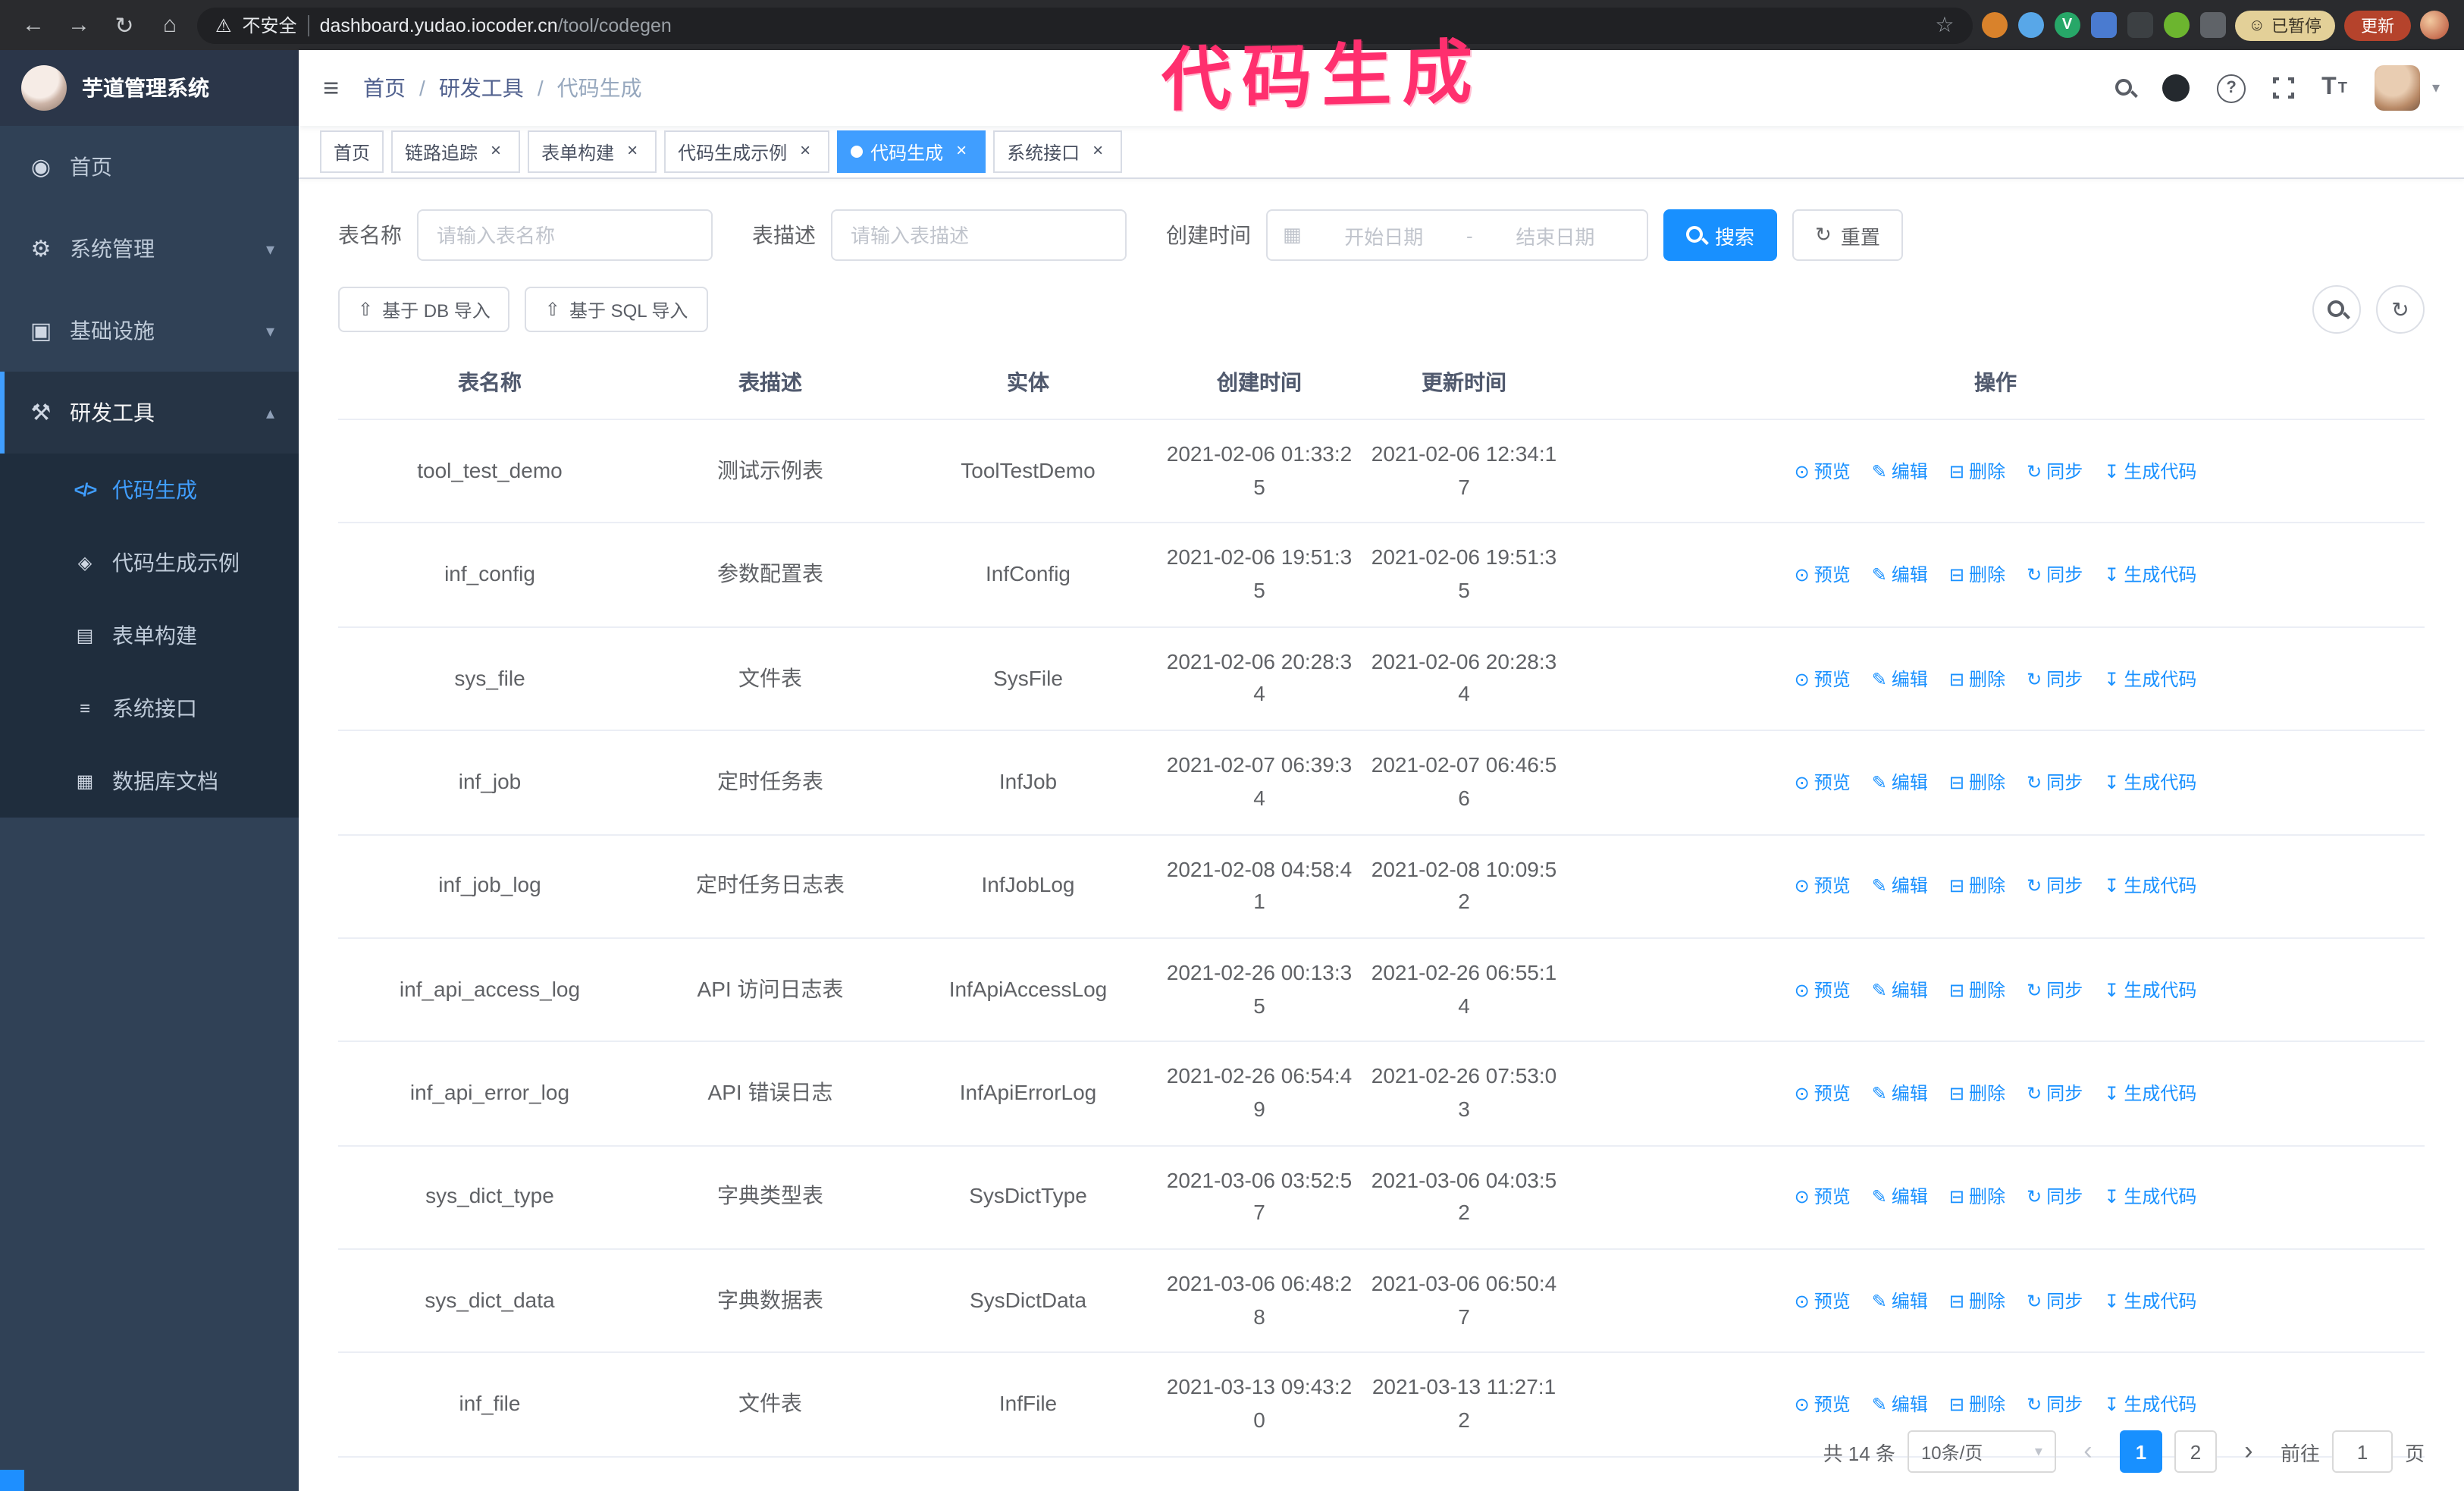 The image size is (2464, 1491). I want to click on bookmark-star-icon: ☆, so click(1945, 25).